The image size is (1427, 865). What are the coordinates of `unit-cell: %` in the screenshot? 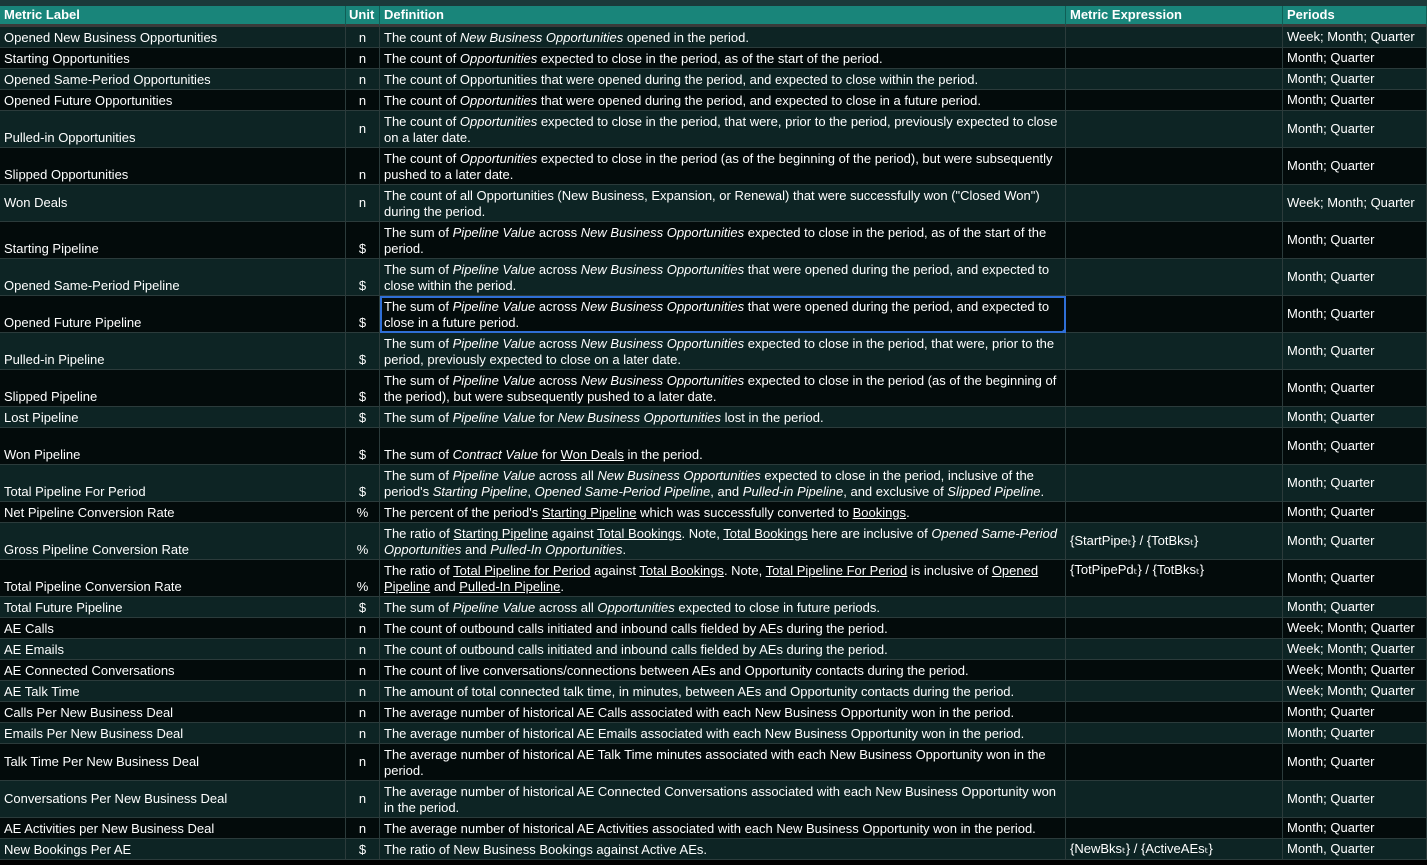 It's located at (363, 512).